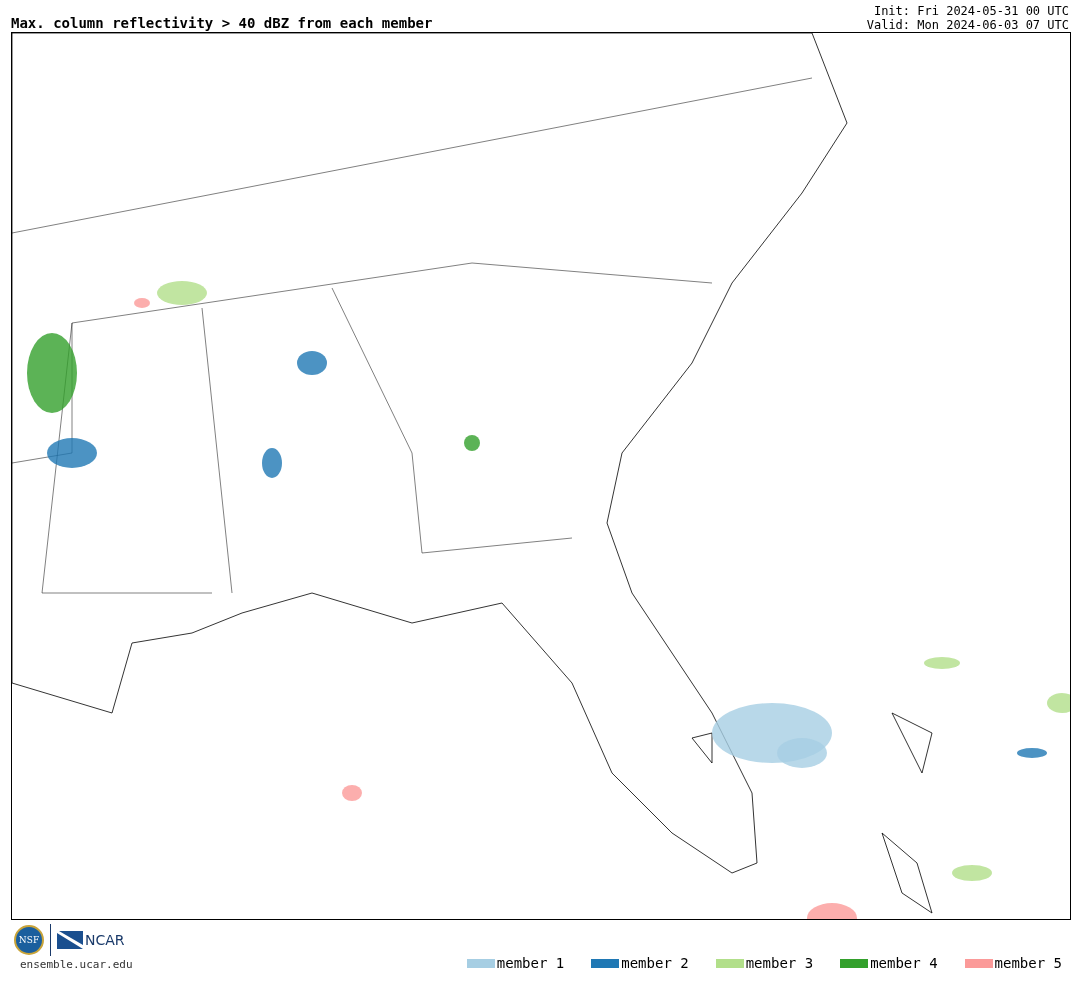  Describe the element at coordinates (105, 940) in the screenshot. I see `ncar-logo-text: NCAR` at that location.